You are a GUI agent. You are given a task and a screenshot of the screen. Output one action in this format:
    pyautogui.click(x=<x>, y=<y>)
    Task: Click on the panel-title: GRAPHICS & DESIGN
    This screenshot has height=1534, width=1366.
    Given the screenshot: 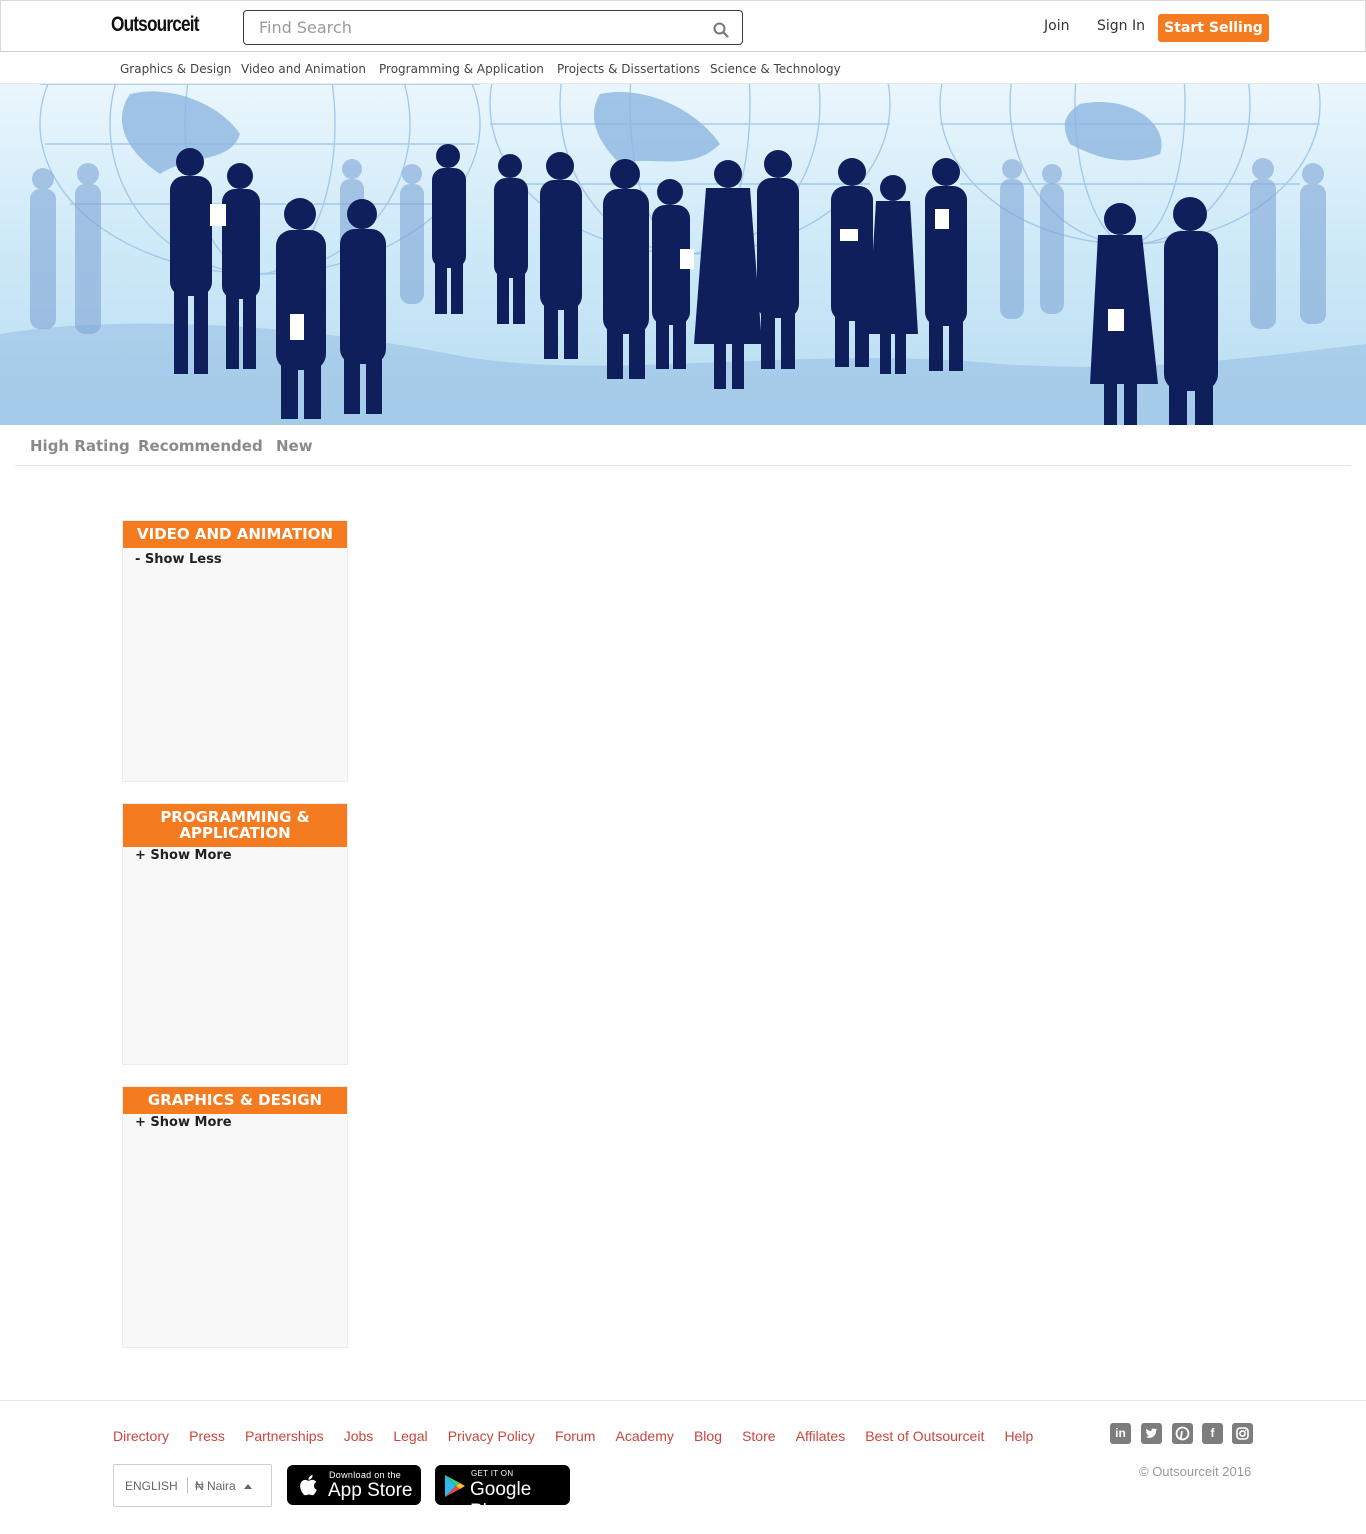 What is the action you would take?
    pyautogui.click(x=235, y=1100)
    